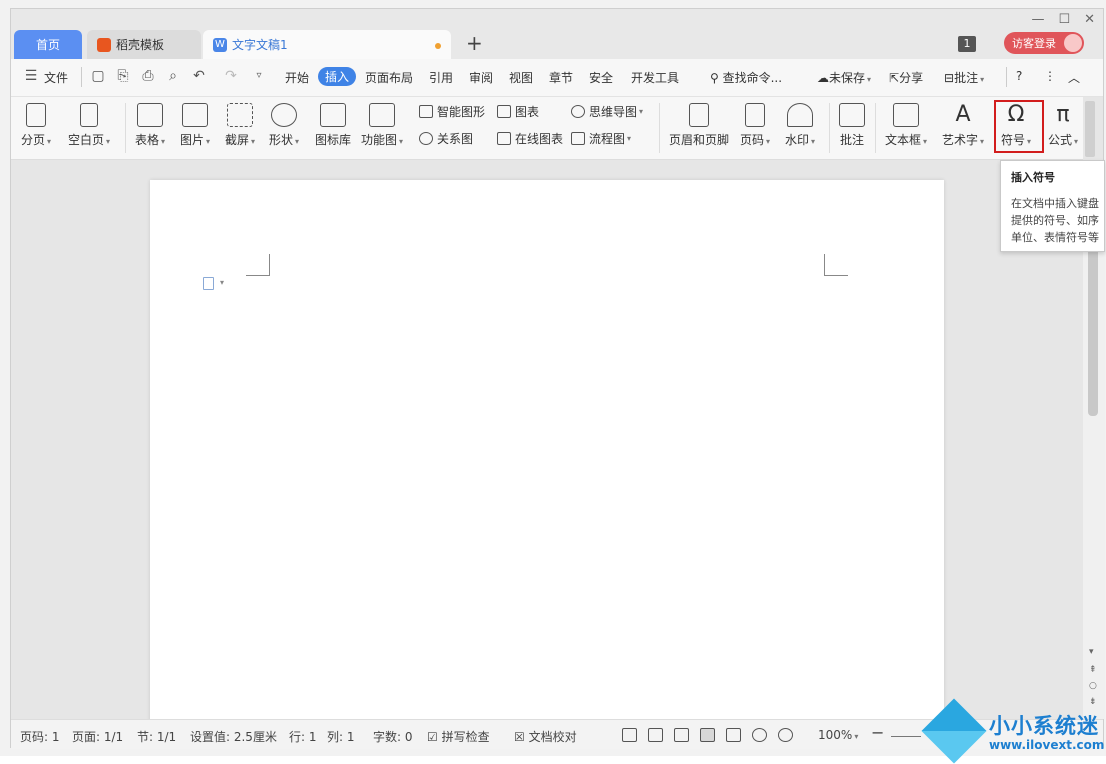  Describe the element at coordinates (98, 76) in the screenshot. I see `save-icon: ▢` at that location.